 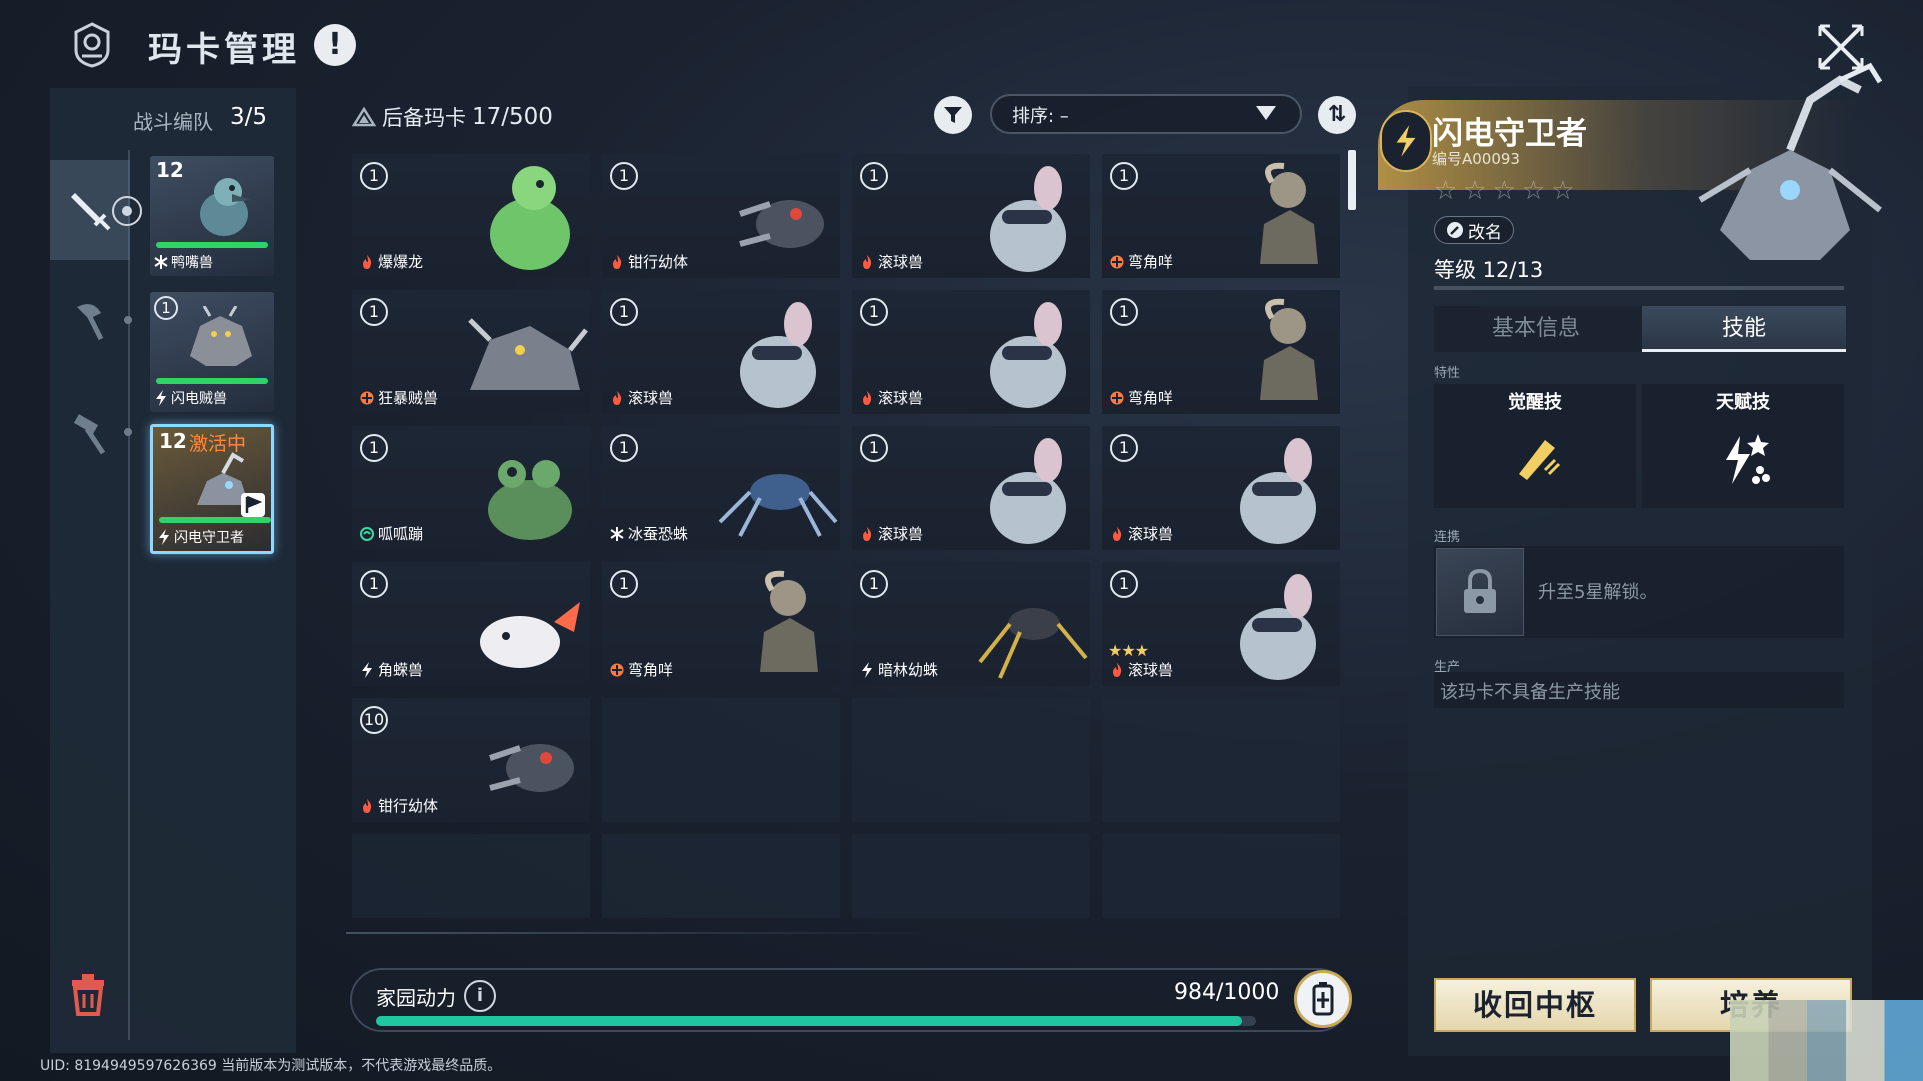 I want to click on reserve-card: 1 角蝾兽, so click(x=471, y=624).